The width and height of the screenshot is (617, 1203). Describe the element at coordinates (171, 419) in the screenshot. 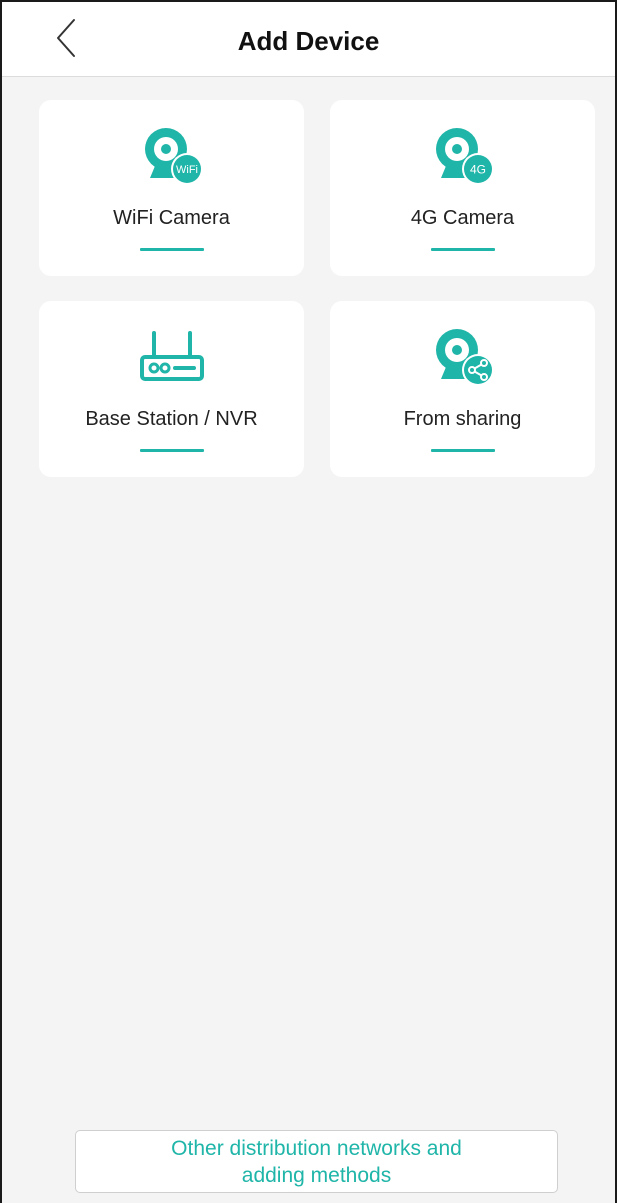

I see `base-station-label: Base Station / NVR` at that location.